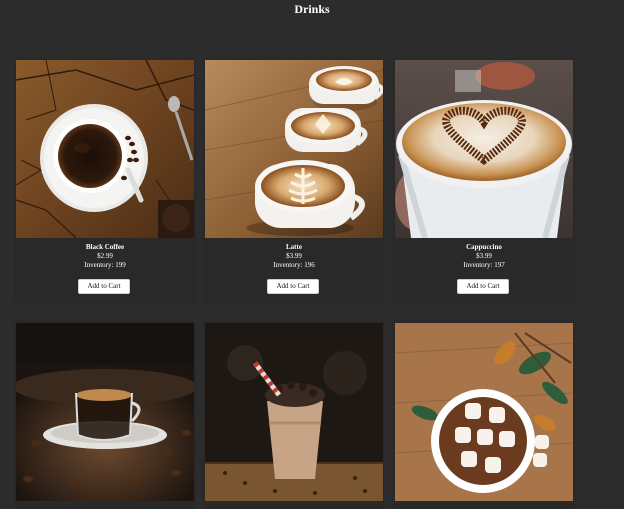 This screenshot has height=509, width=624. I want to click on product-inventory: Inventory: 199, so click(105, 265).